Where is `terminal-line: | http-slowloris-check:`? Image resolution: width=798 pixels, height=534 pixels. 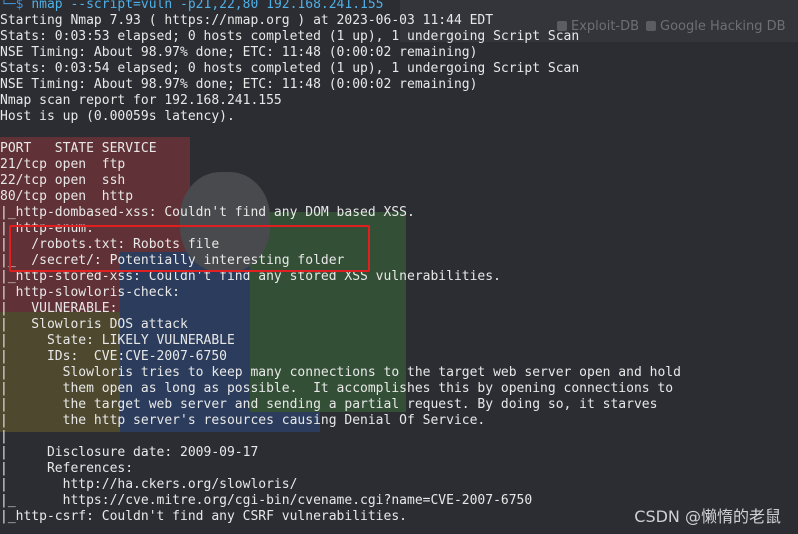 terminal-line: | http-slowloris-check: is located at coordinates (90, 292).